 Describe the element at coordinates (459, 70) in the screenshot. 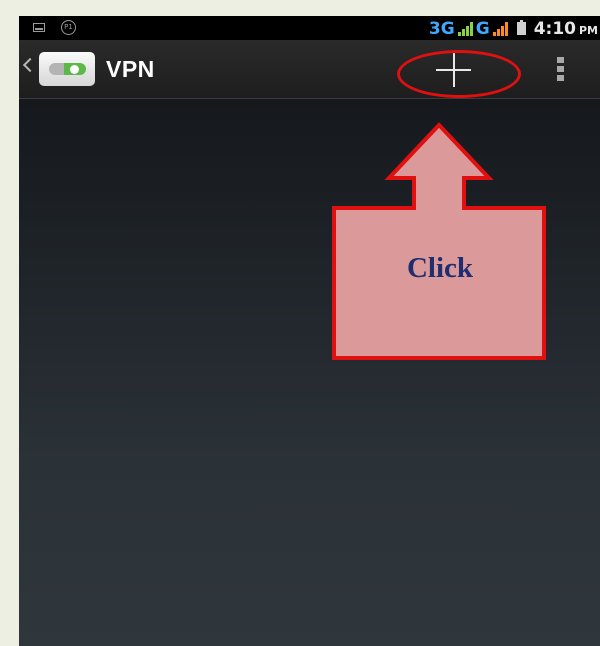

I see `add-vpn-button` at that location.